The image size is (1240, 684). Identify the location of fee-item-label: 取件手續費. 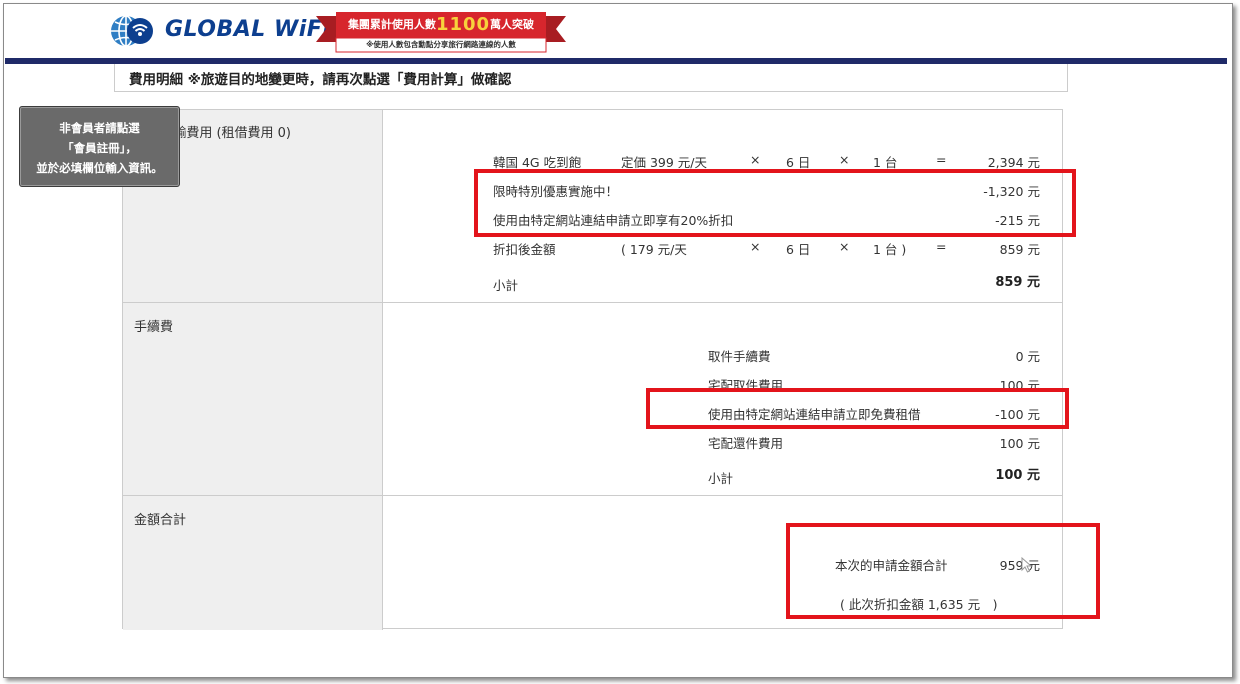
(739, 356).